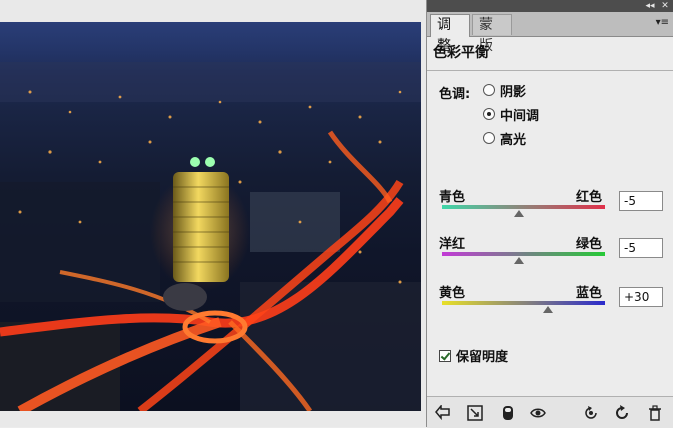  I want to click on tab-masks: 蒙版, so click(492, 34).